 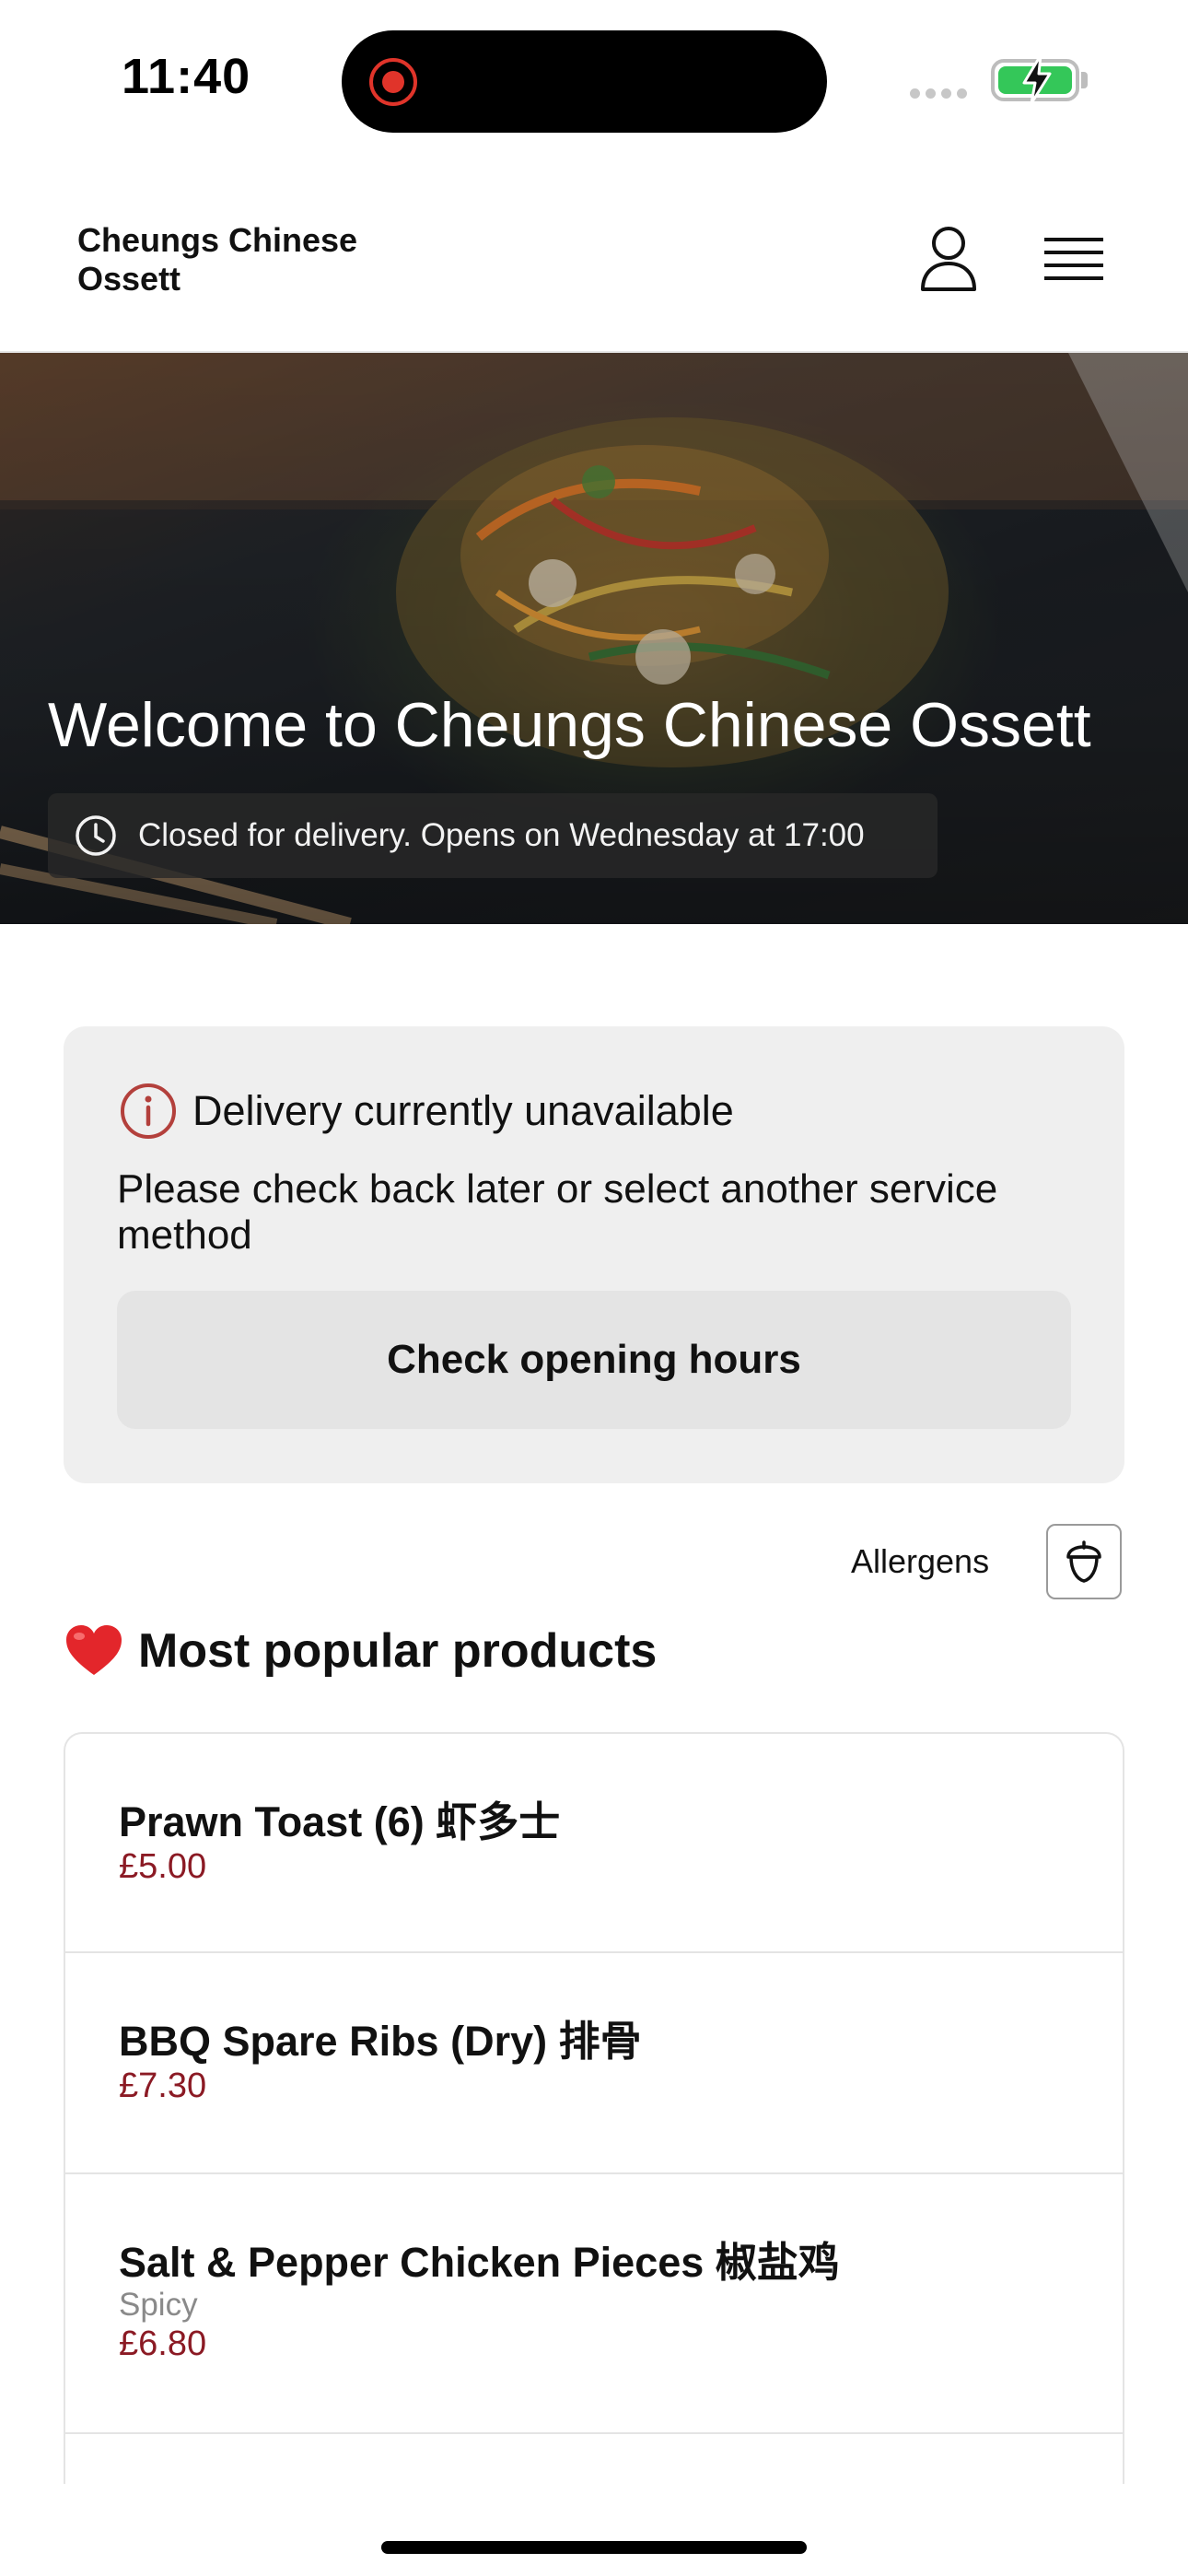 I want to click on info-circle-icon, so click(x=148, y=1111).